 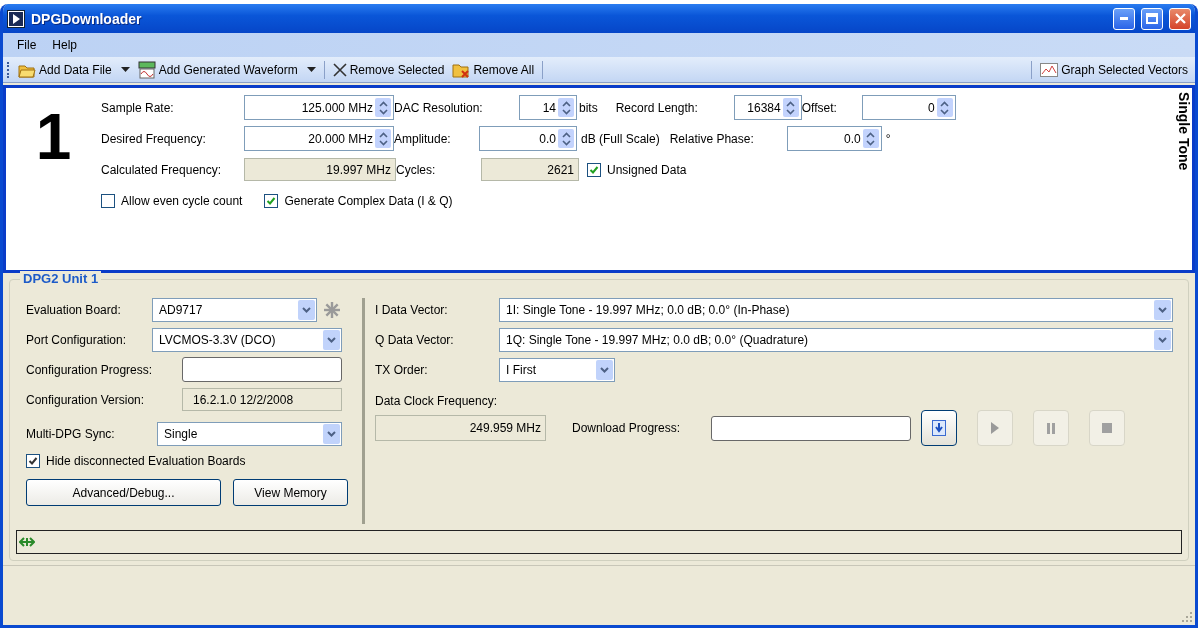 I want to click on dropdown: AD9717, so click(x=234, y=309).